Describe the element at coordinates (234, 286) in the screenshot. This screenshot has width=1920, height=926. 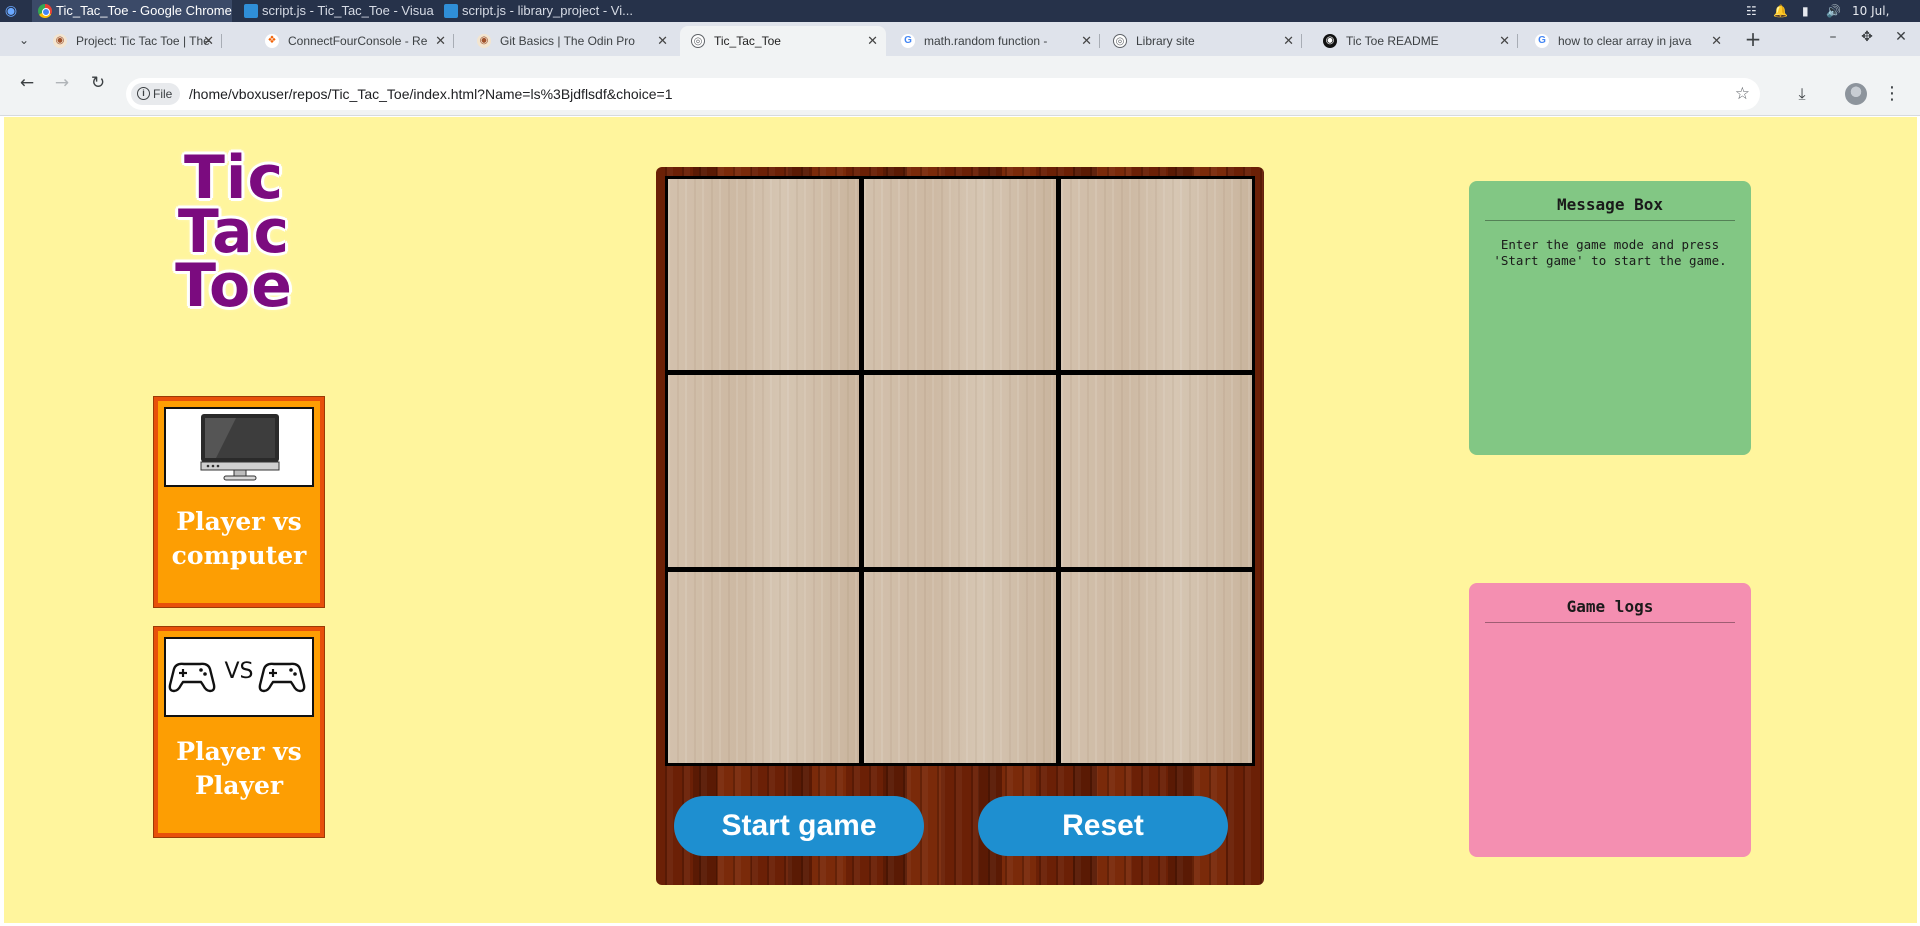
I see `logo-line-2: Toe` at that location.